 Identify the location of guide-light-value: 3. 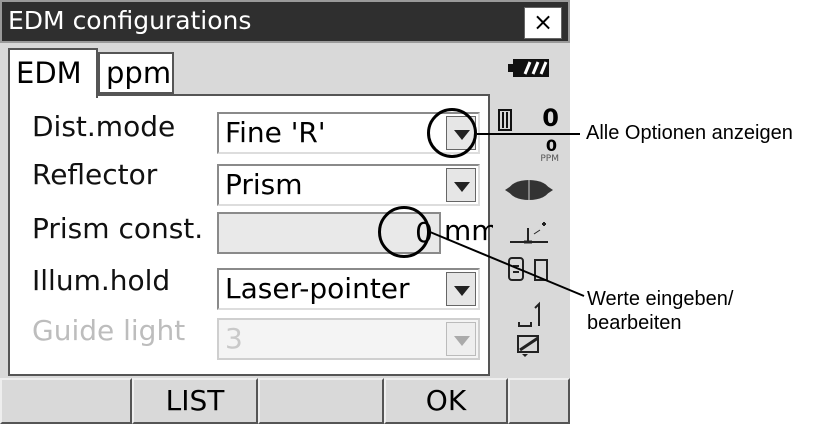
(234, 338).